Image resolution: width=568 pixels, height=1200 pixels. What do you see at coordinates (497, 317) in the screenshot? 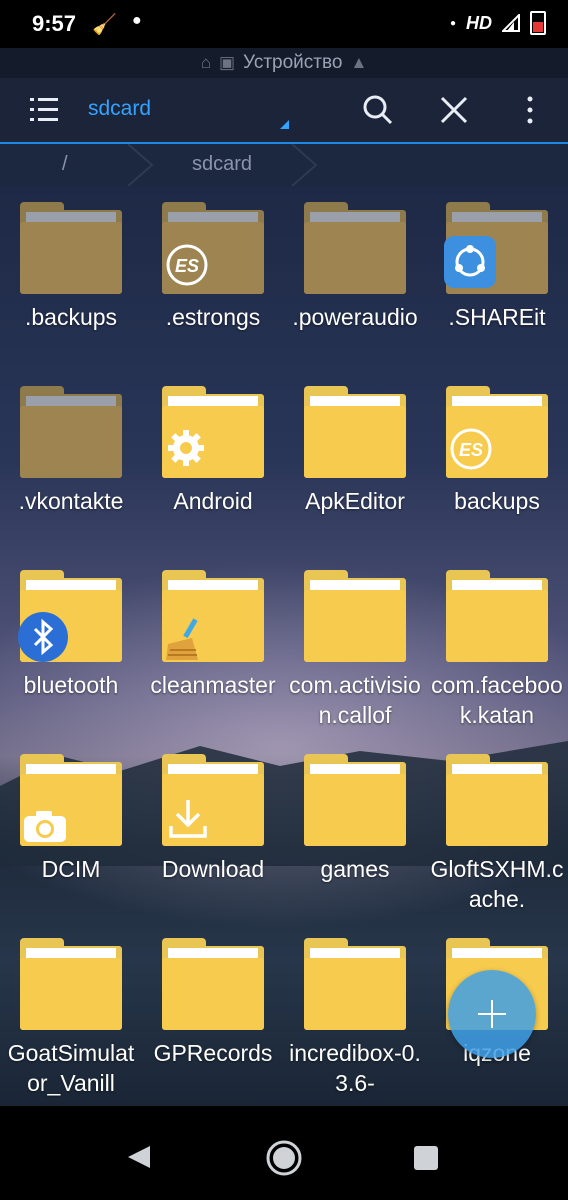
I see `file-name: .SHAREit` at bounding box center [497, 317].